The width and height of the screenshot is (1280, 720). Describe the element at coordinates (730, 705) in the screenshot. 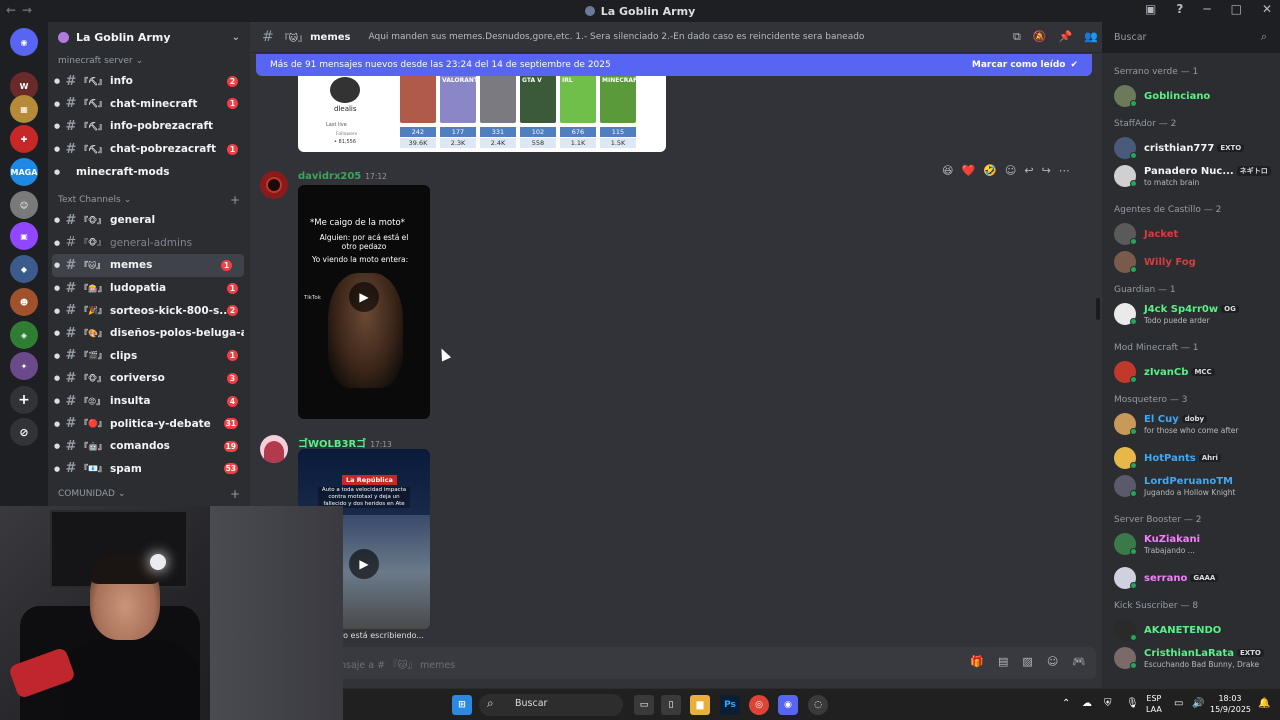

I see `photoshop-icon: Ps` at that location.